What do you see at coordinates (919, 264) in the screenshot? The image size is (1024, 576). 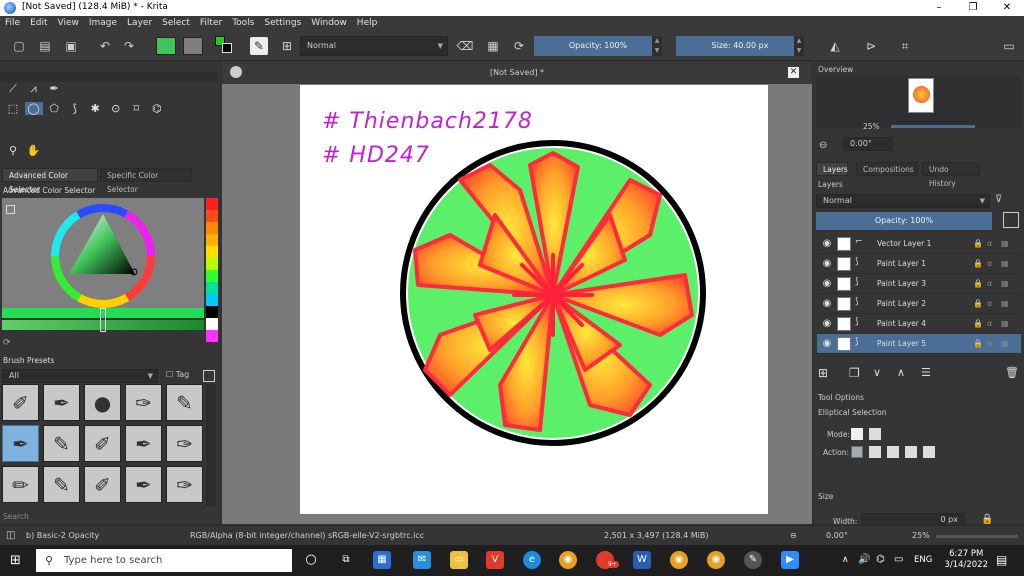 I see `layer-row: ◉ ⟆ Paint Layer 1 🔒 α ▦` at bounding box center [919, 264].